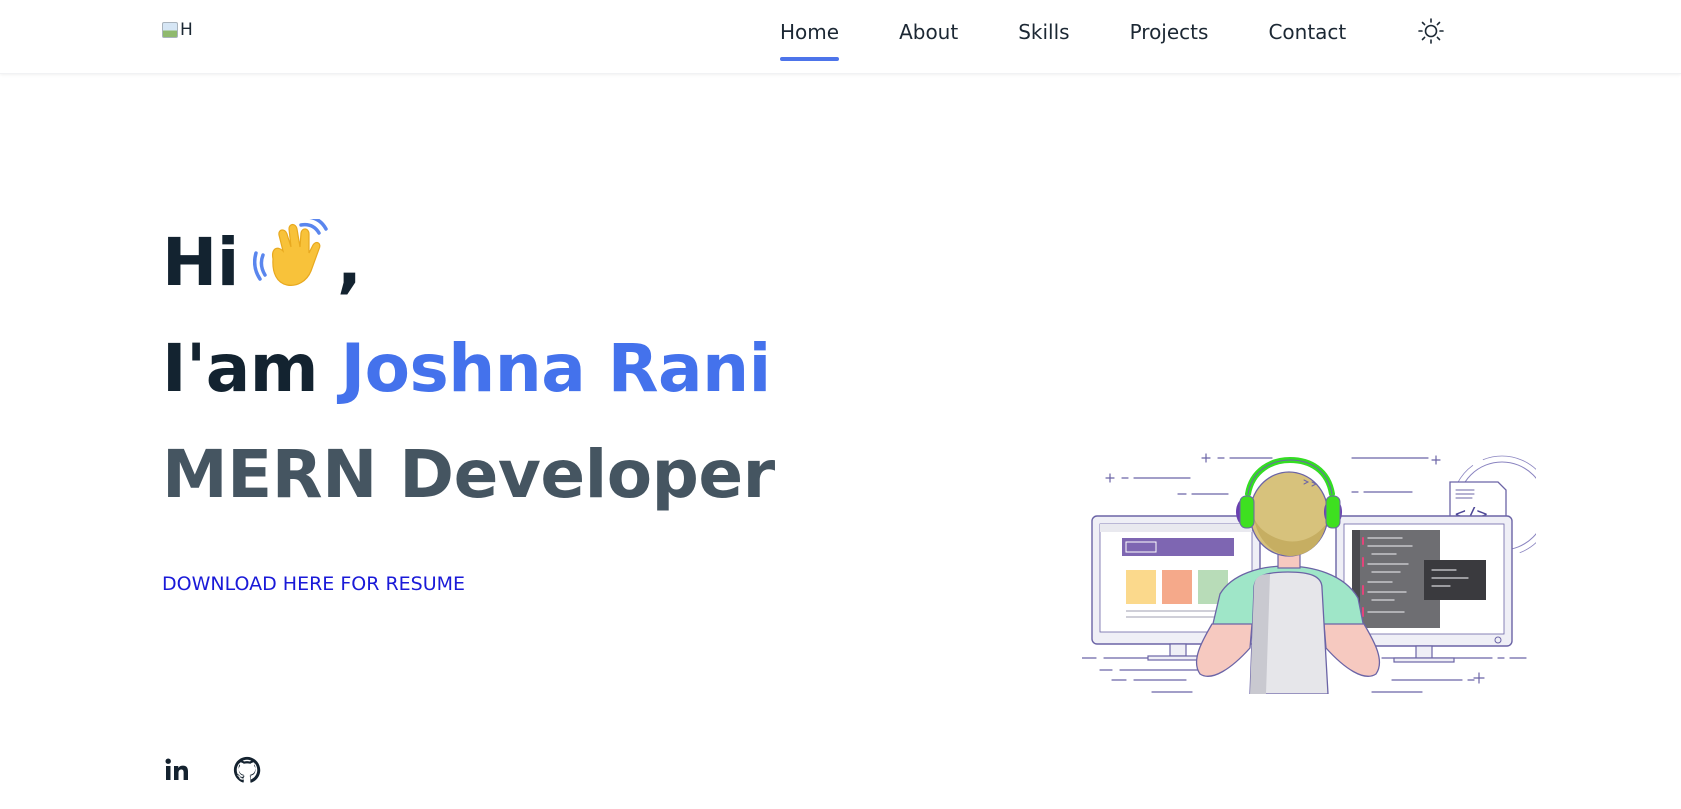  I want to click on logo: H, so click(177, 30).